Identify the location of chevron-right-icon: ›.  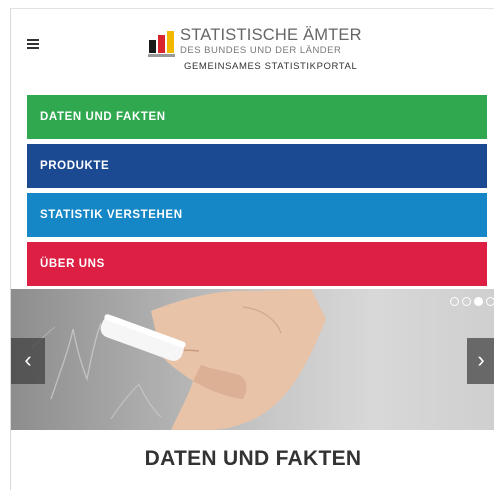
(480, 361).